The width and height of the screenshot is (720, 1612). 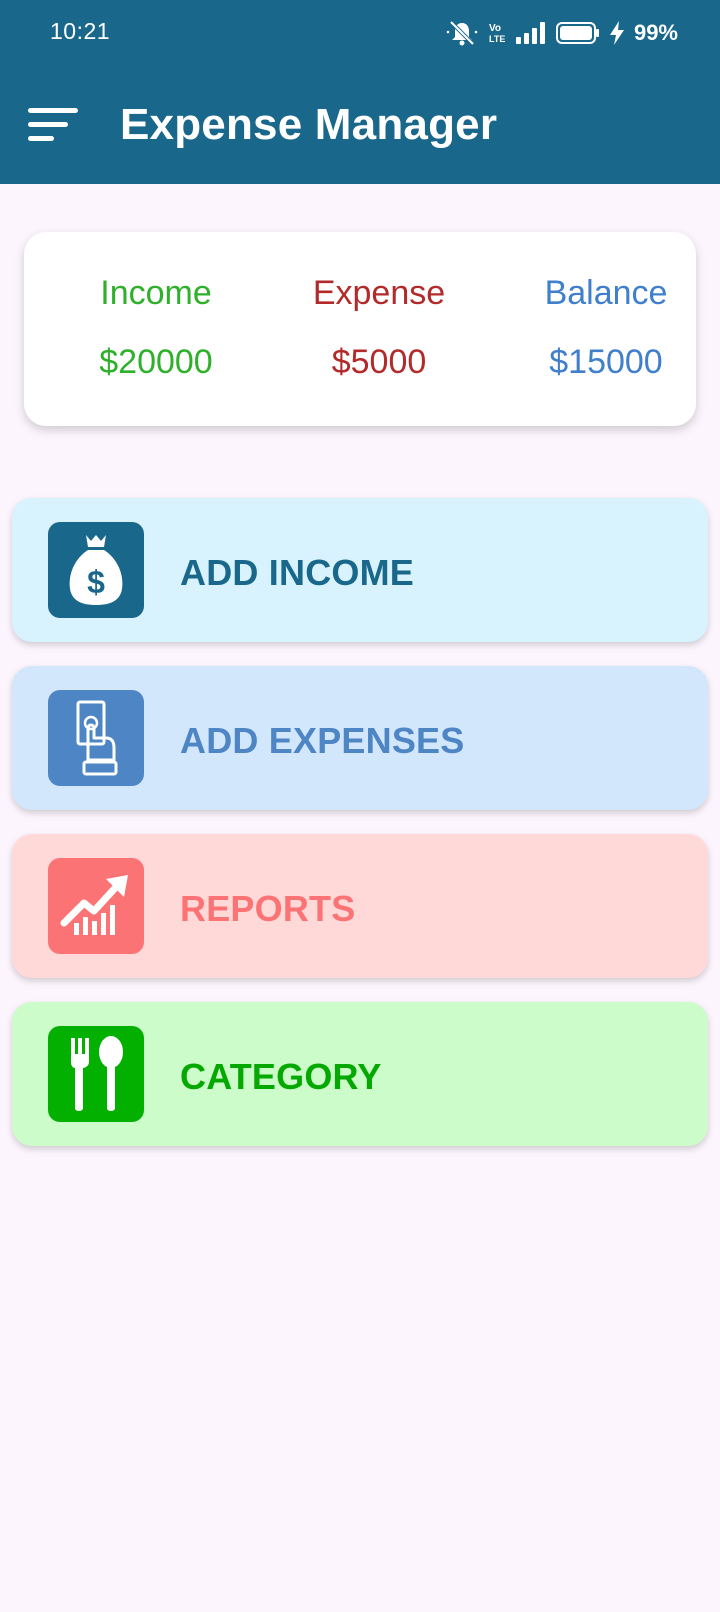 I want to click on add-income-button: $ ADD INCOME, so click(x=360, y=570).